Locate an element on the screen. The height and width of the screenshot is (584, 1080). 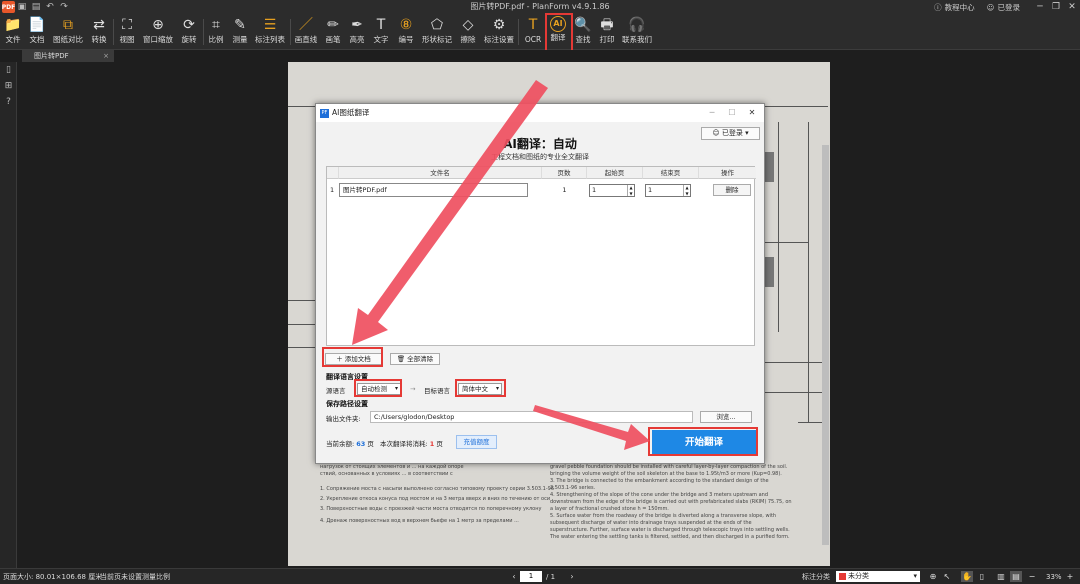
zoom-fit-icon: ⊕ is located at coordinates (933, 576).